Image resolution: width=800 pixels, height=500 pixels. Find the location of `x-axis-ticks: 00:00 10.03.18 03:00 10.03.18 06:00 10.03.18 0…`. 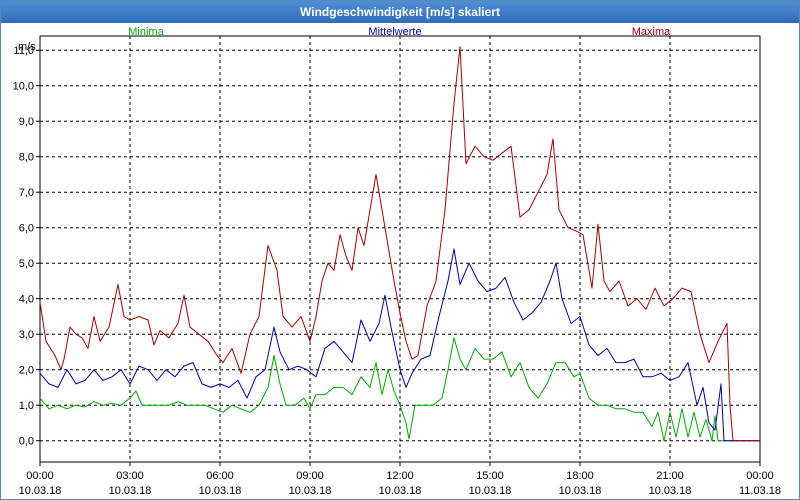

x-axis-ticks: 00:00 10.03.18 03:00 10.03.18 06:00 10.03.18 0… is located at coordinates (400, 479).